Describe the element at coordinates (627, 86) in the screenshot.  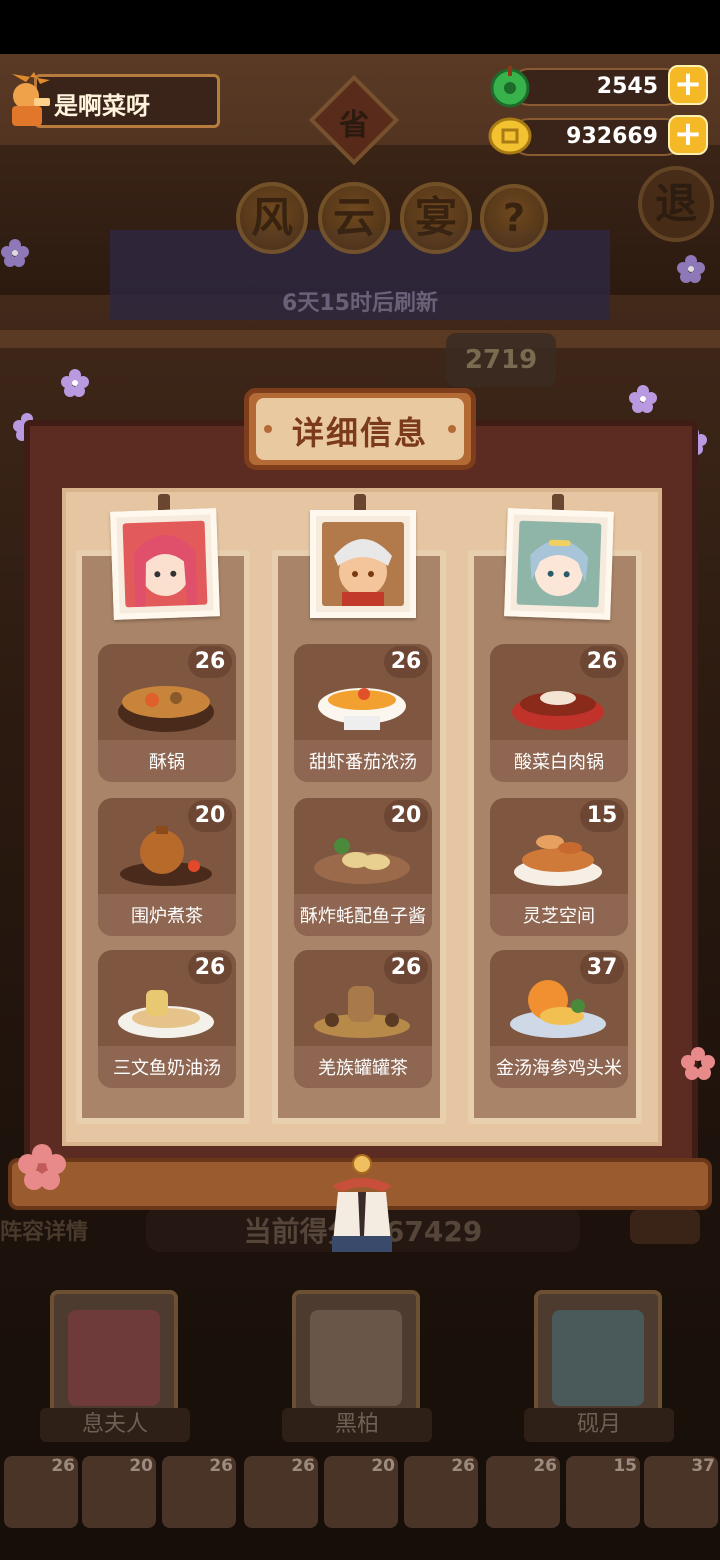
I see `jade-value: 2545` at that location.